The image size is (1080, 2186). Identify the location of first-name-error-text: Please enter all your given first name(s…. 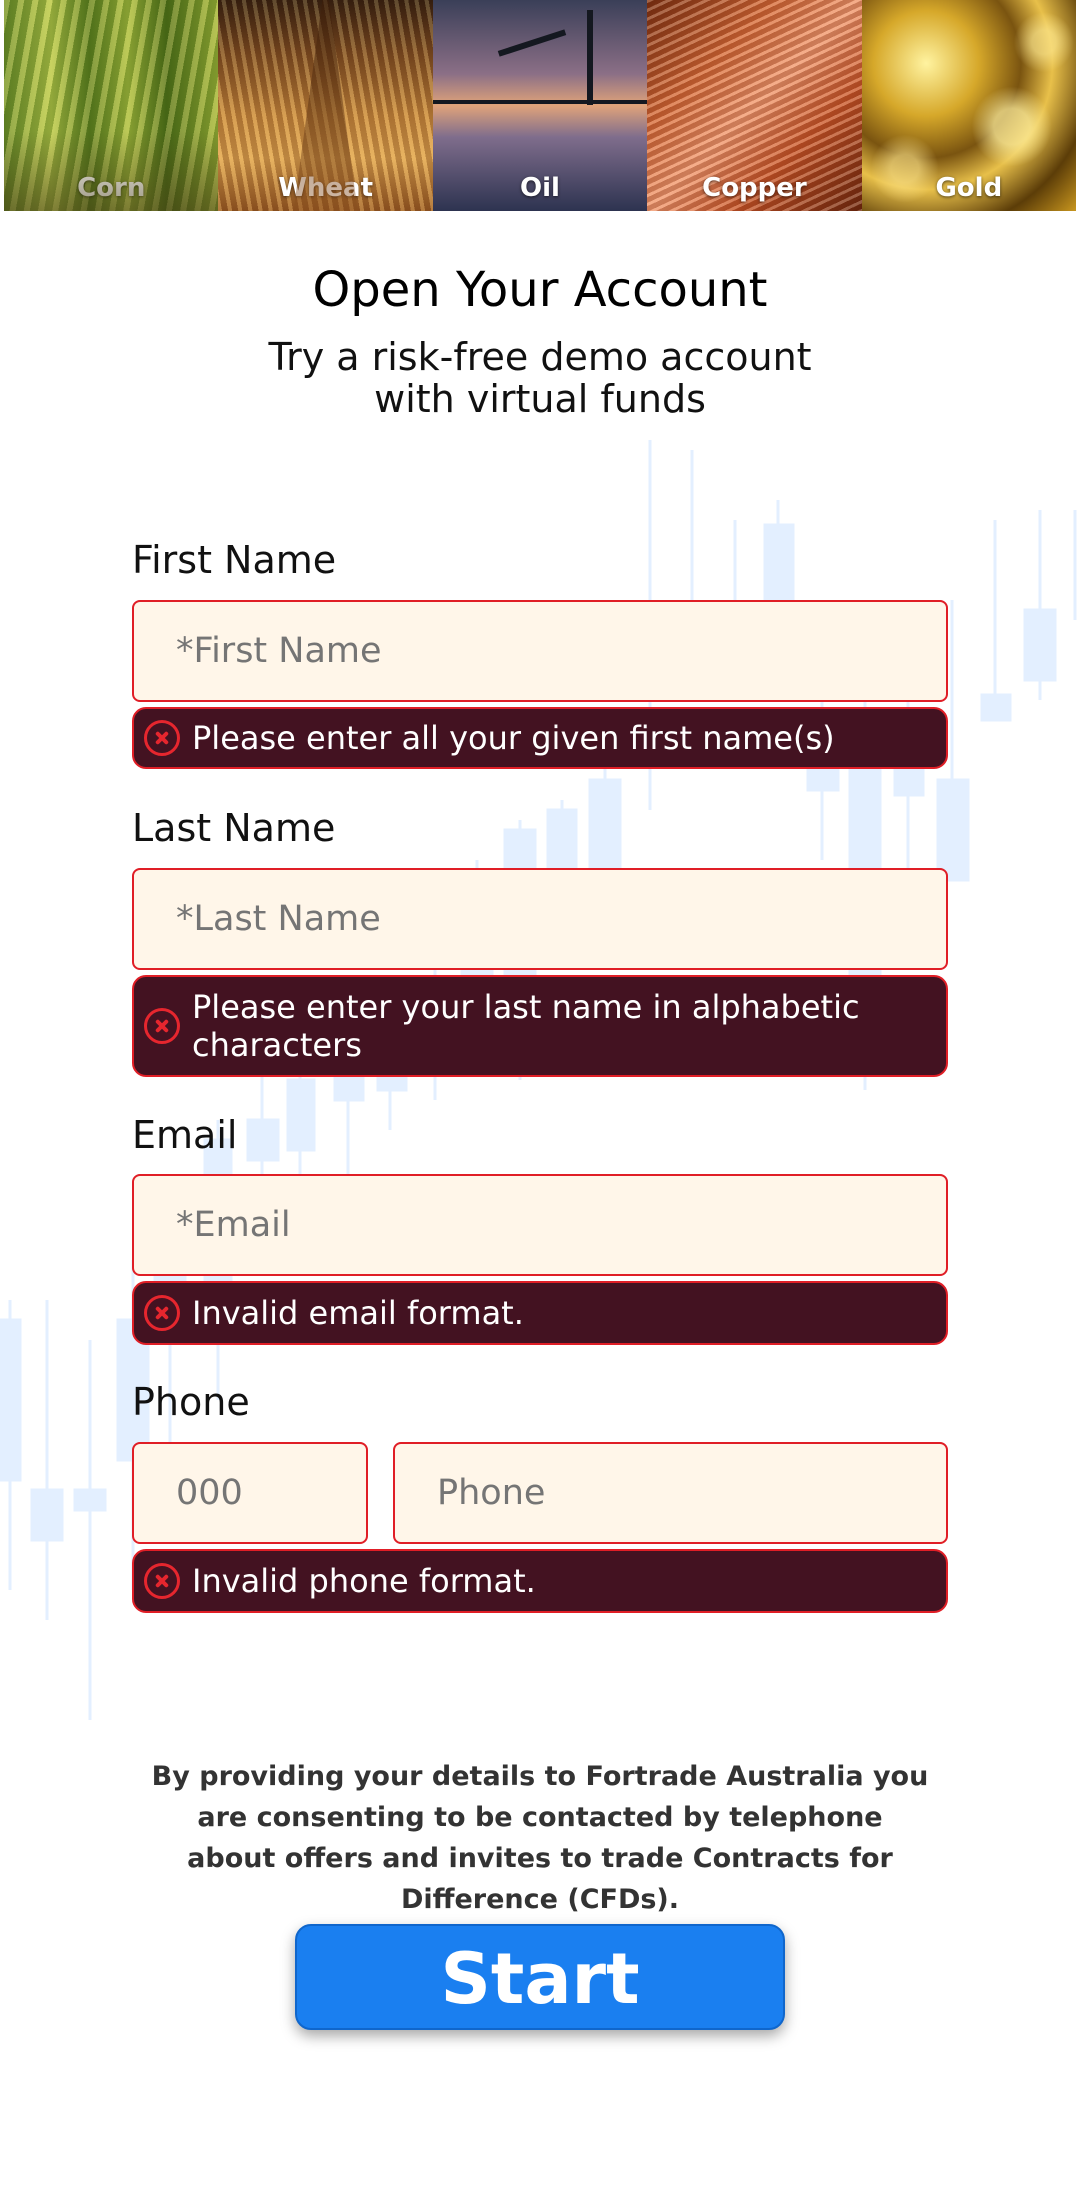
(513, 738).